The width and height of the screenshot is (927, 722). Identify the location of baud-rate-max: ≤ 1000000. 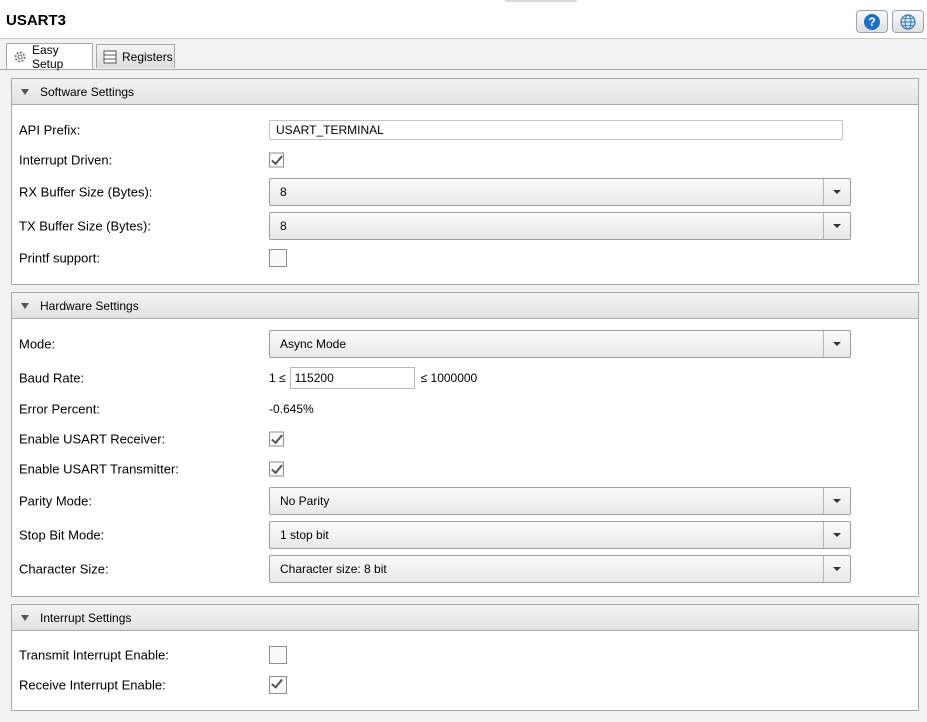
(449, 378).